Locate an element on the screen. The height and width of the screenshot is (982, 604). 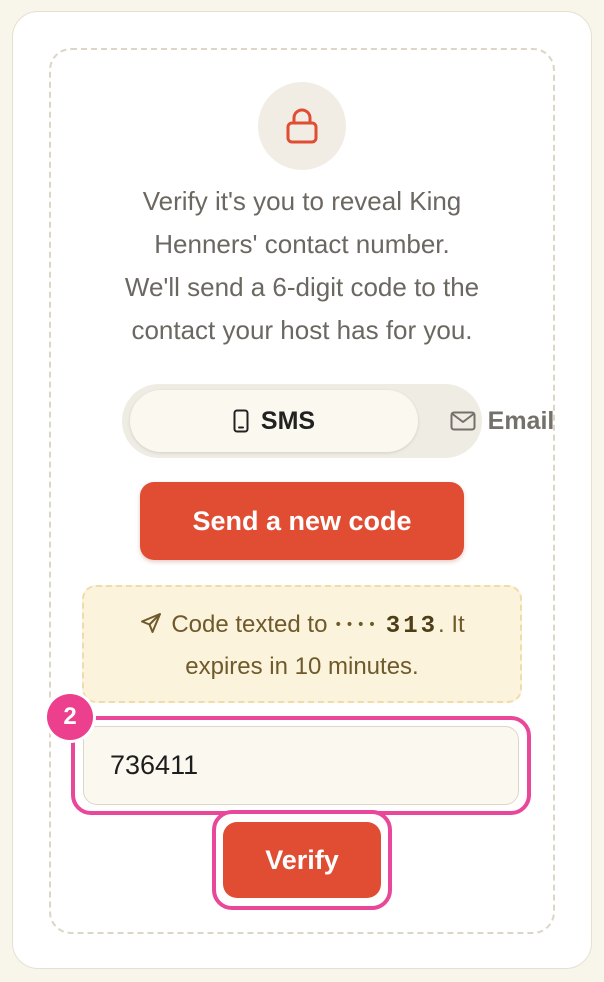
toggle-option-label: SMS is located at coordinates (288, 420).